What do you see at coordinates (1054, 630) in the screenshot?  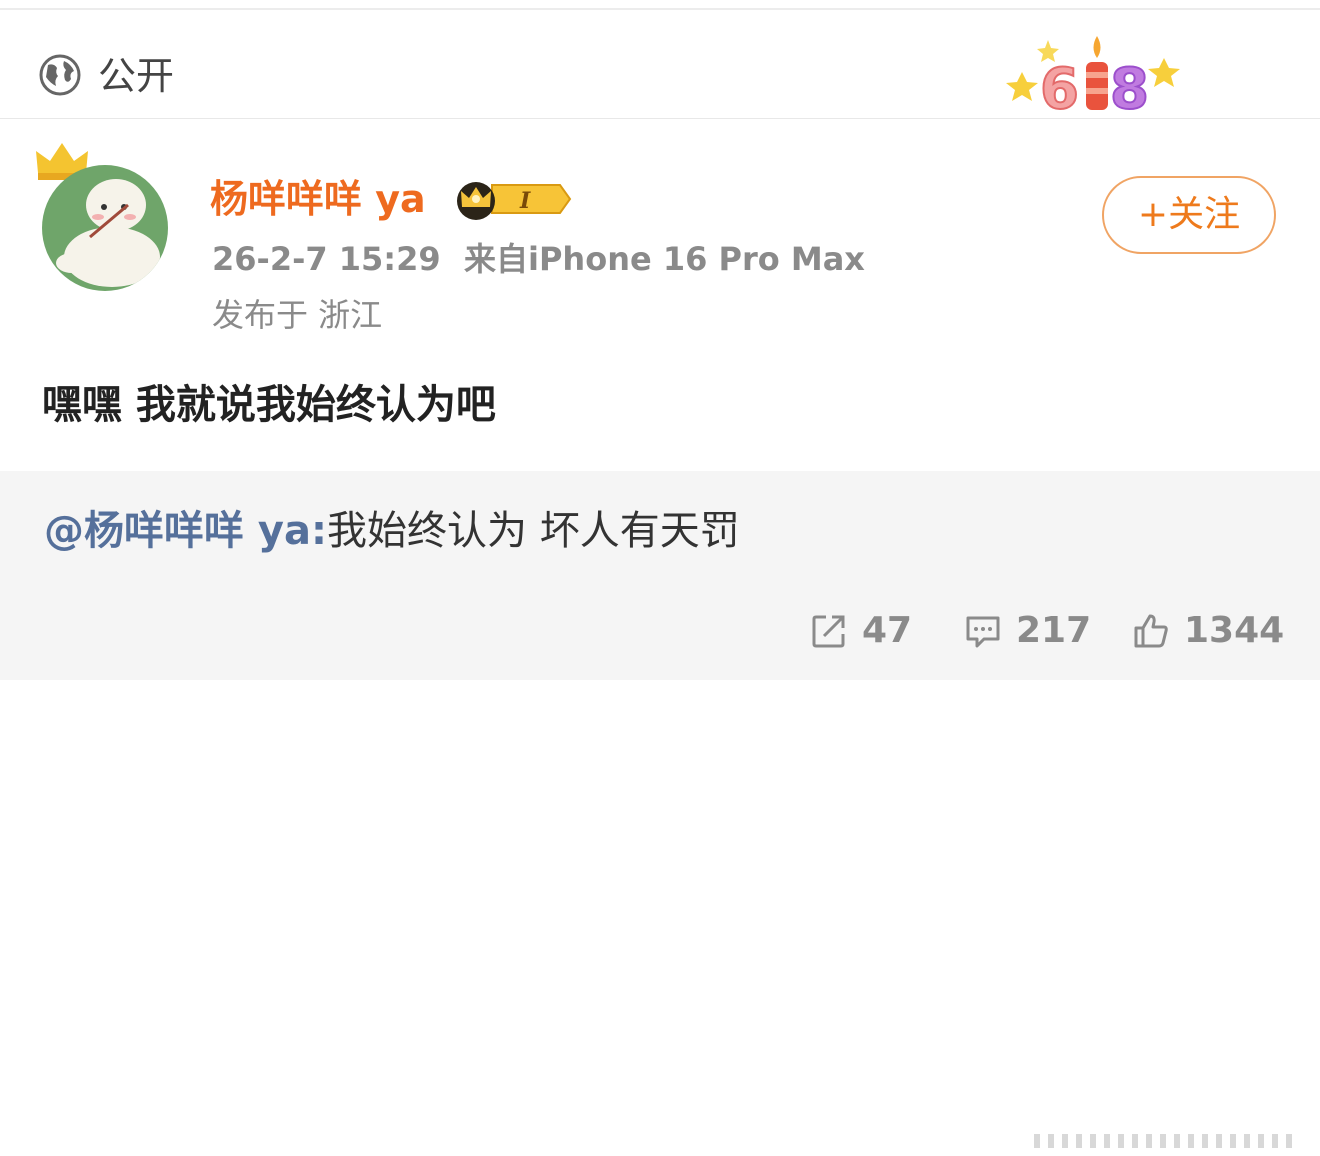 I see `comment-count: 217` at bounding box center [1054, 630].